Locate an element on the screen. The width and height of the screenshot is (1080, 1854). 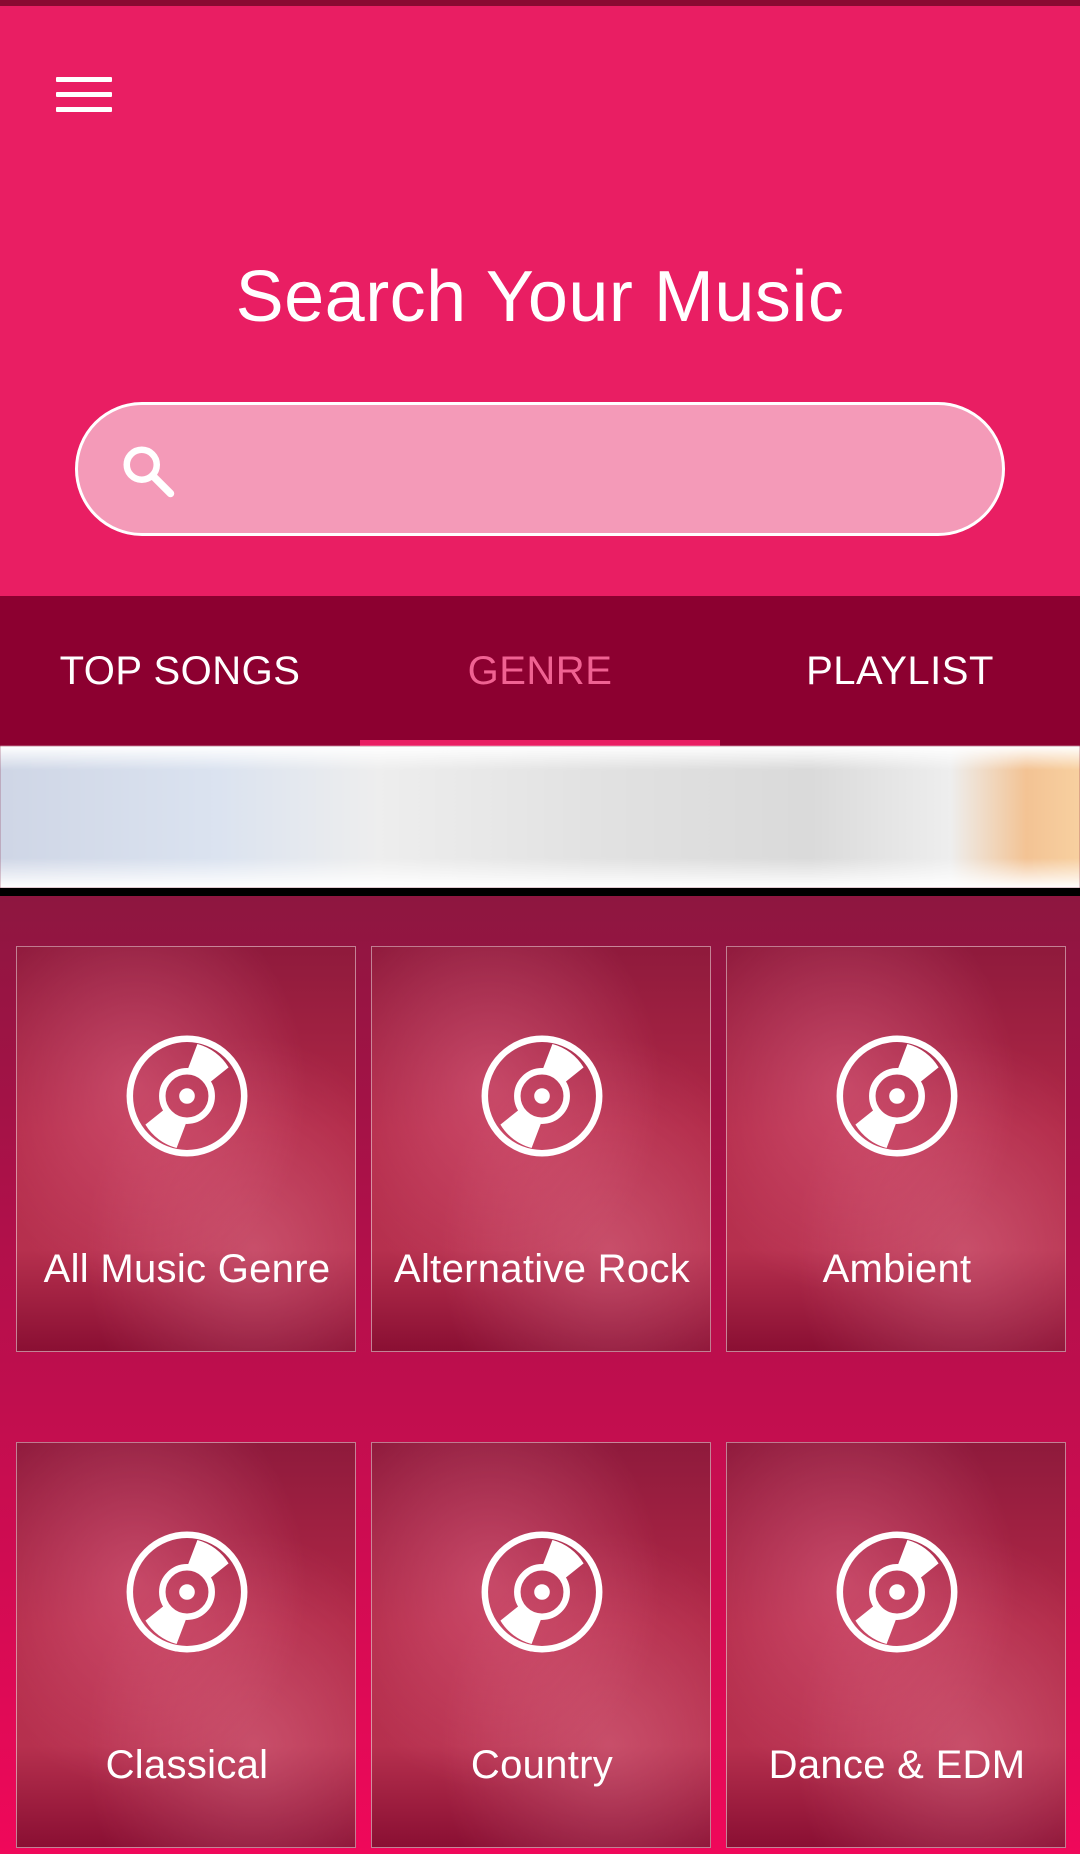
genre-card-country: Country is located at coordinates (541, 1645).